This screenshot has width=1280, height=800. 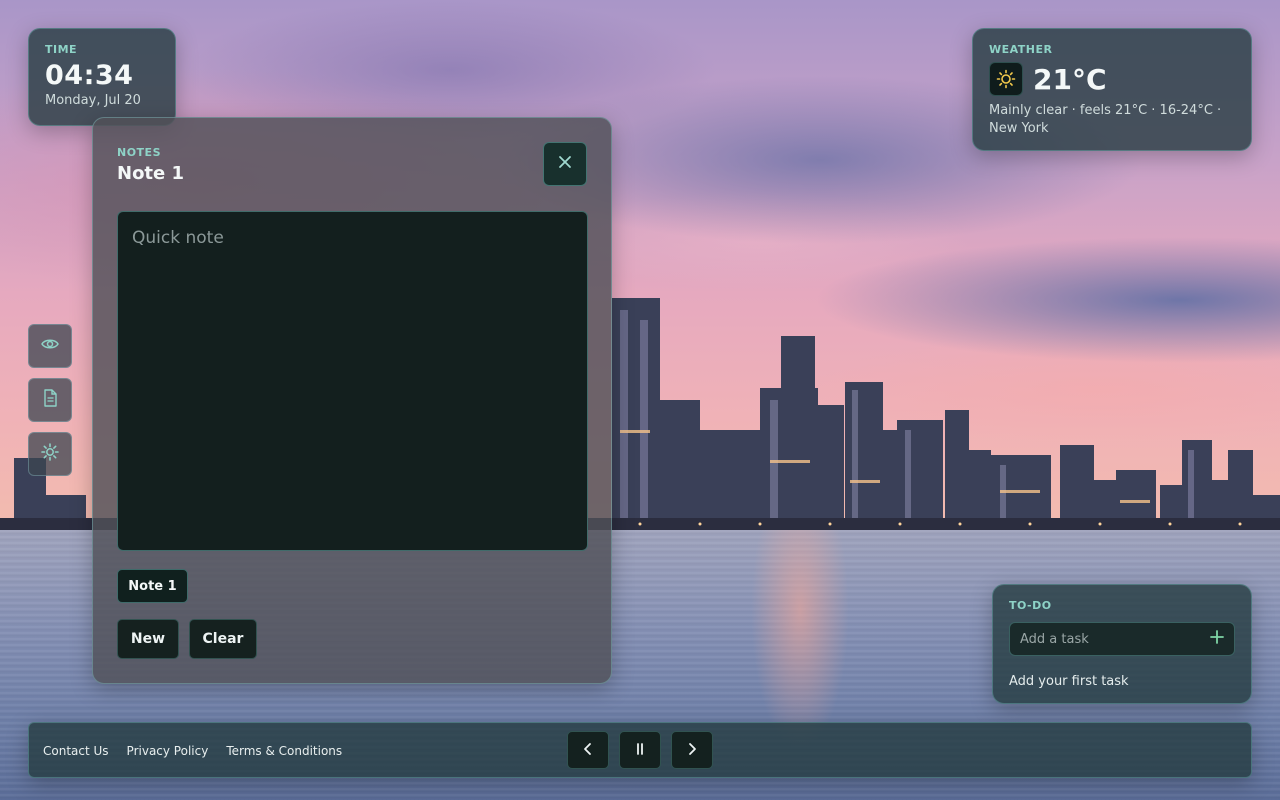 I want to click on weather-widget-label: WEATHER, so click(x=1021, y=49).